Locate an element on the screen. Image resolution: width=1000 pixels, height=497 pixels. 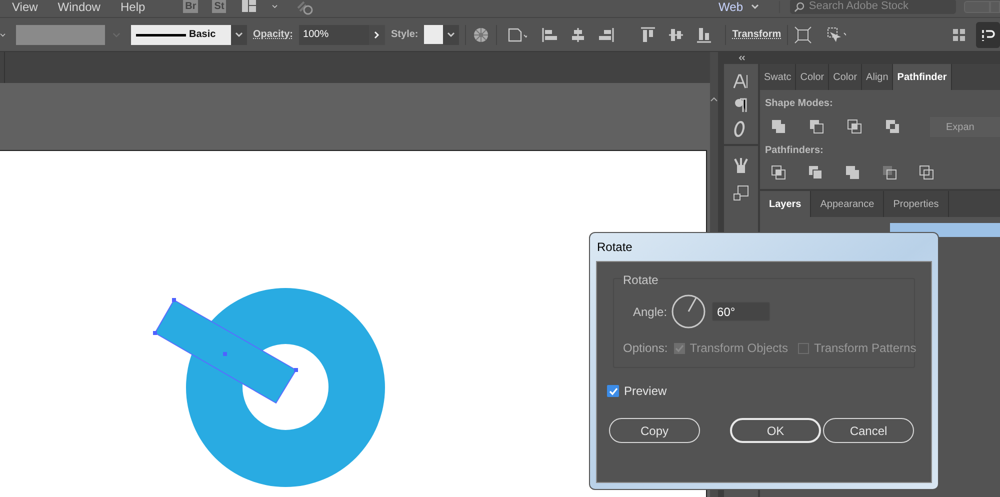
app-button: St is located at coordinates (219, 6).